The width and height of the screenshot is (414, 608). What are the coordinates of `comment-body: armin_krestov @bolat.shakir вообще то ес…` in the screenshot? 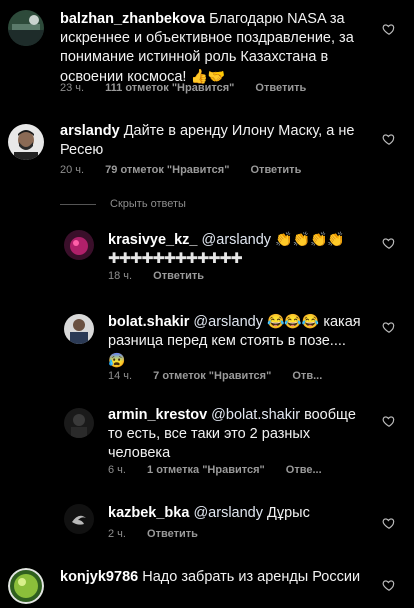 It's located at (237, 434).